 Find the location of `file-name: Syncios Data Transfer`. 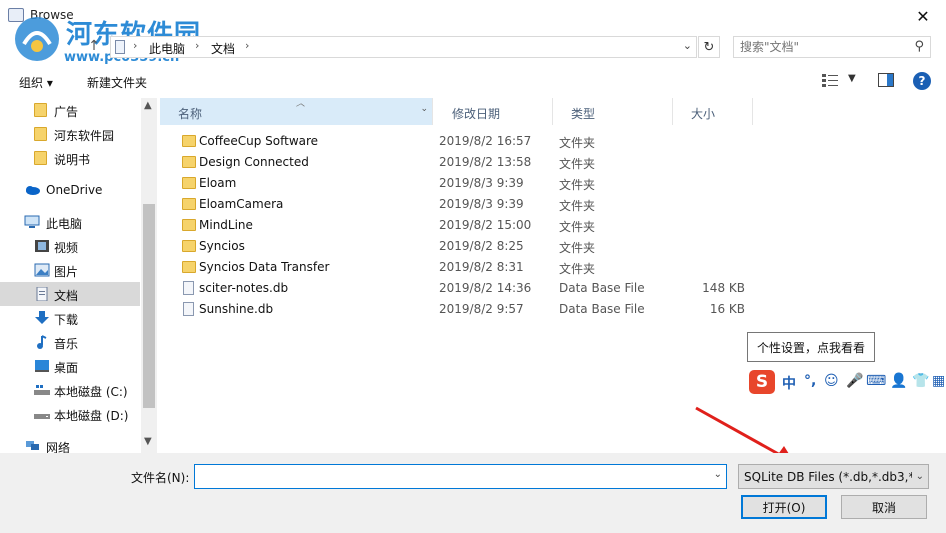

file-name: Syncios Data Transfer is located at coordinates (264, 267).